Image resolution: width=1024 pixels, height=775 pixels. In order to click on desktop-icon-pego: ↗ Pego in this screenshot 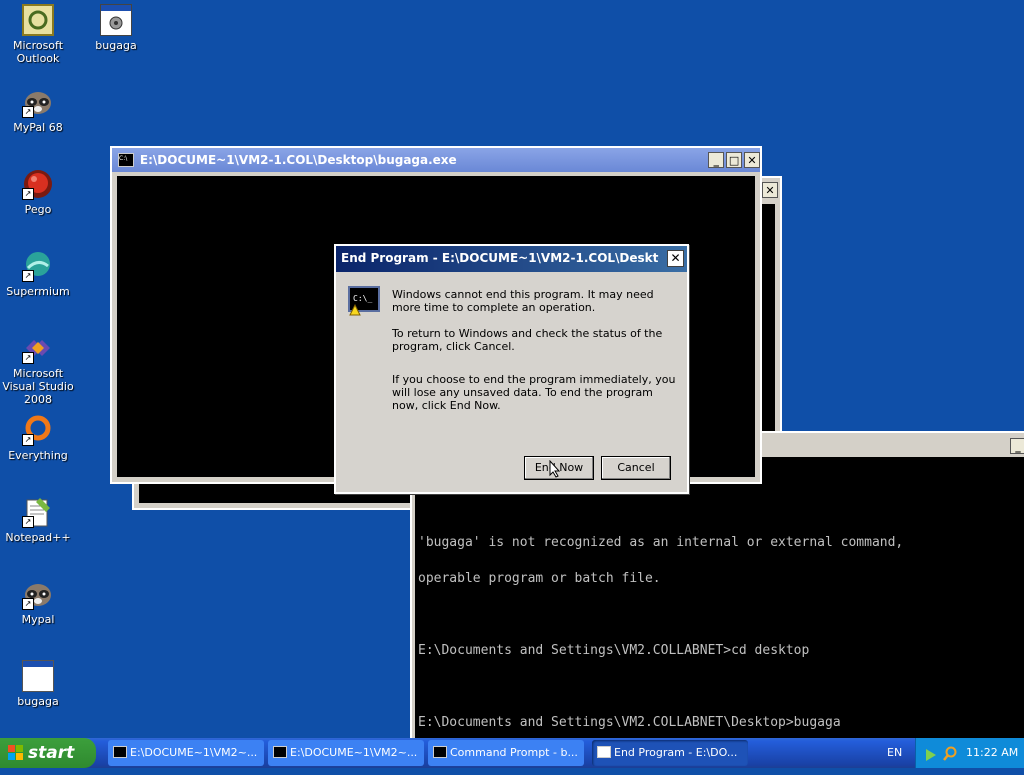, I will do `click(38, 192)`.